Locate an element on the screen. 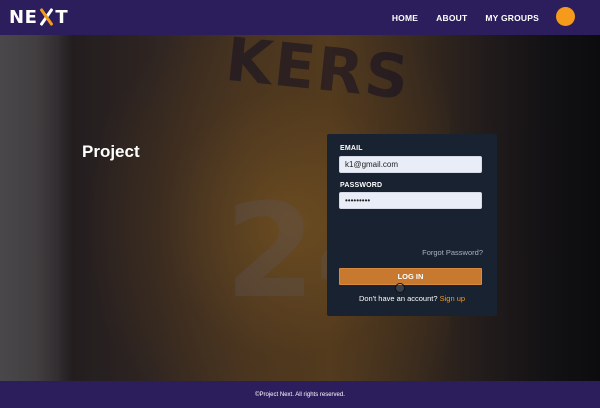  password-label: PASSWORD is located at coordinates (361, 185).